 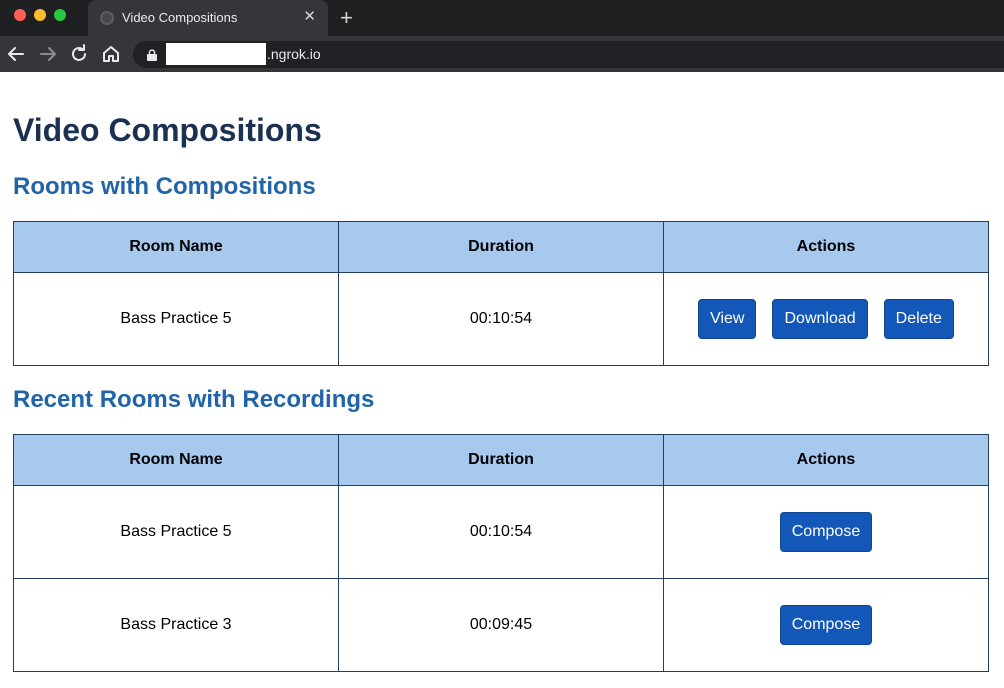 I want to click on view-button: View, so click(x=727, y=319).